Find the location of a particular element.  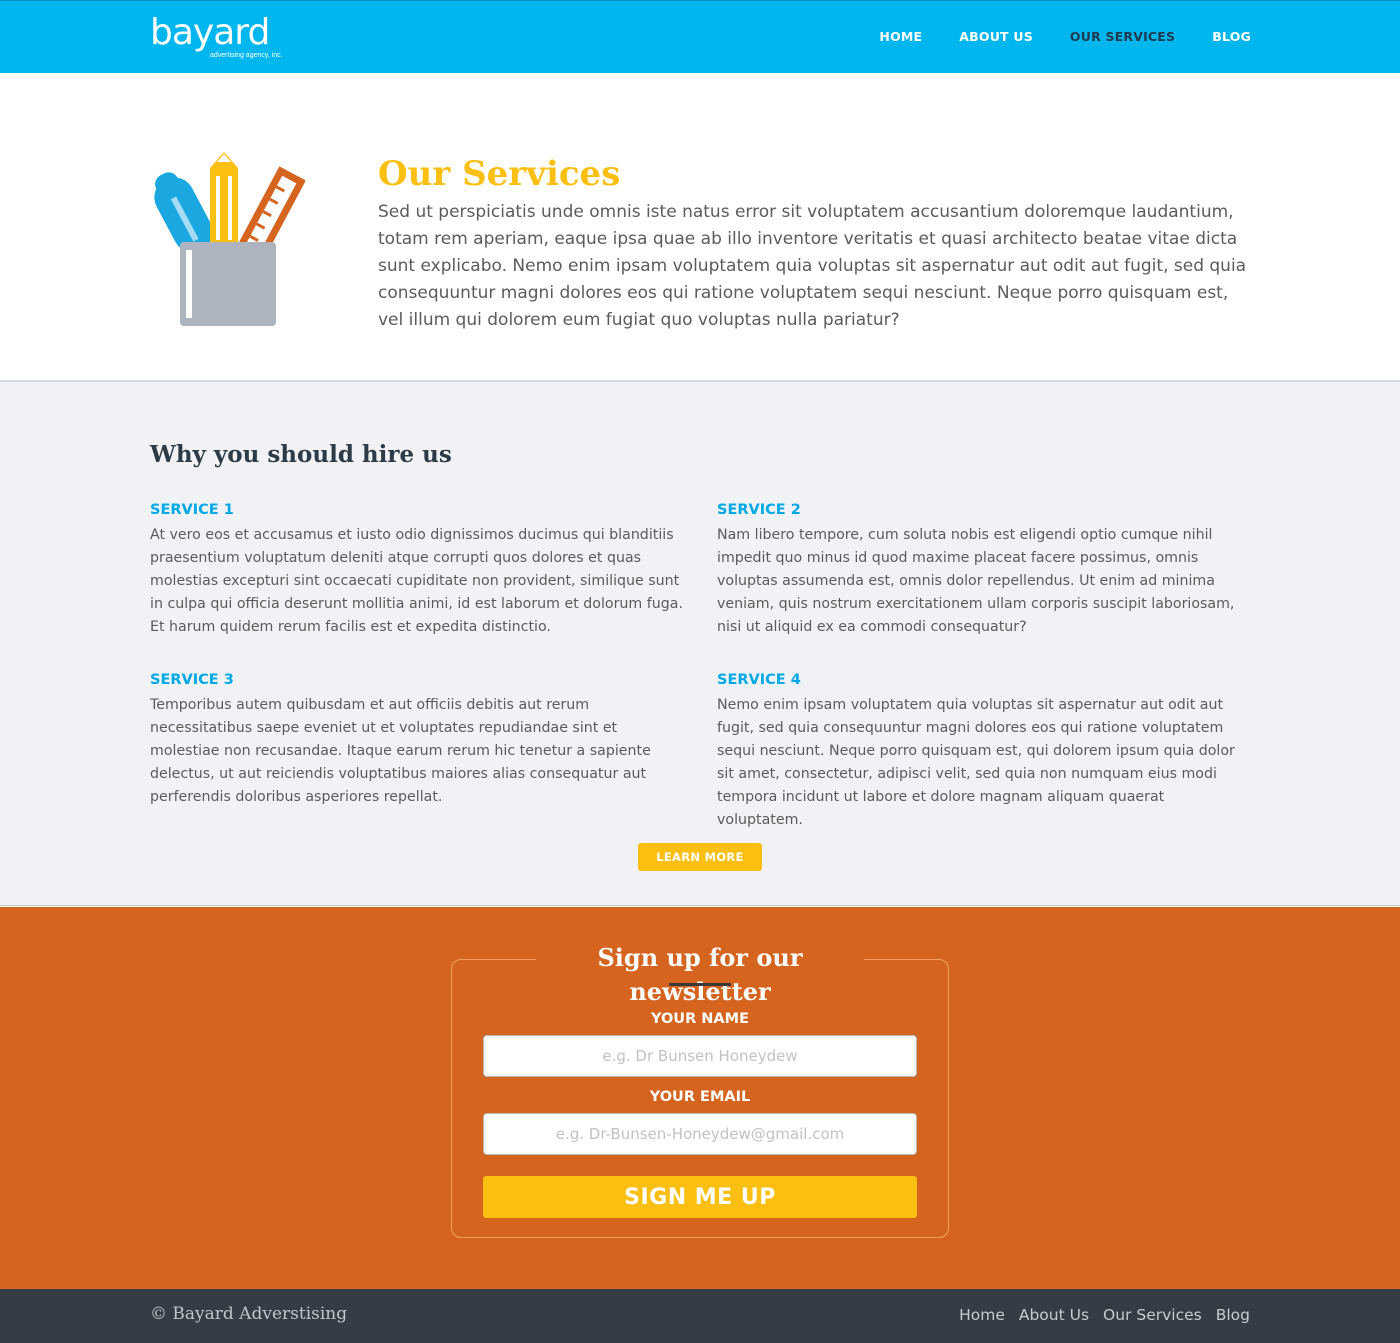

service-title: SERVICE 2 is located at coordinates (759, 510).